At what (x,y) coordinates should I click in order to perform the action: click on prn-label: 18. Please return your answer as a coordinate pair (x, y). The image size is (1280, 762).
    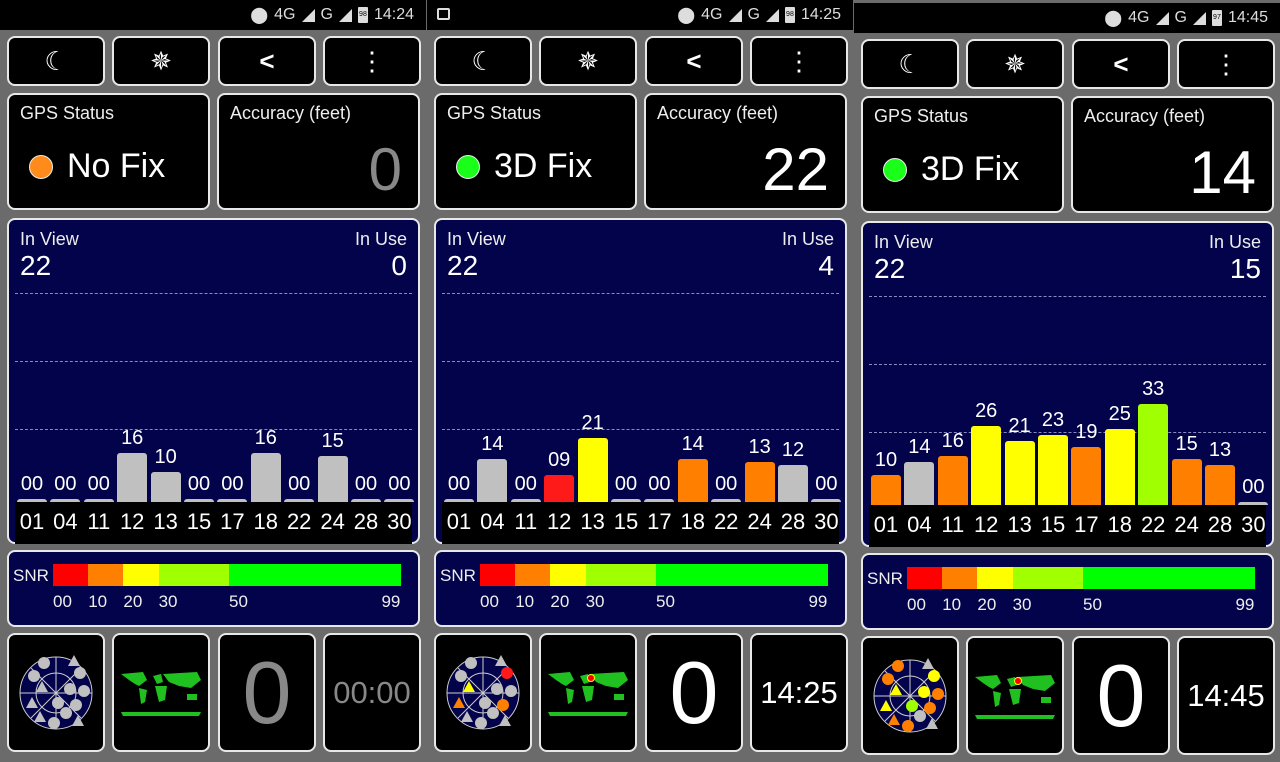
    Looking at the image, I should click on (693, 521).